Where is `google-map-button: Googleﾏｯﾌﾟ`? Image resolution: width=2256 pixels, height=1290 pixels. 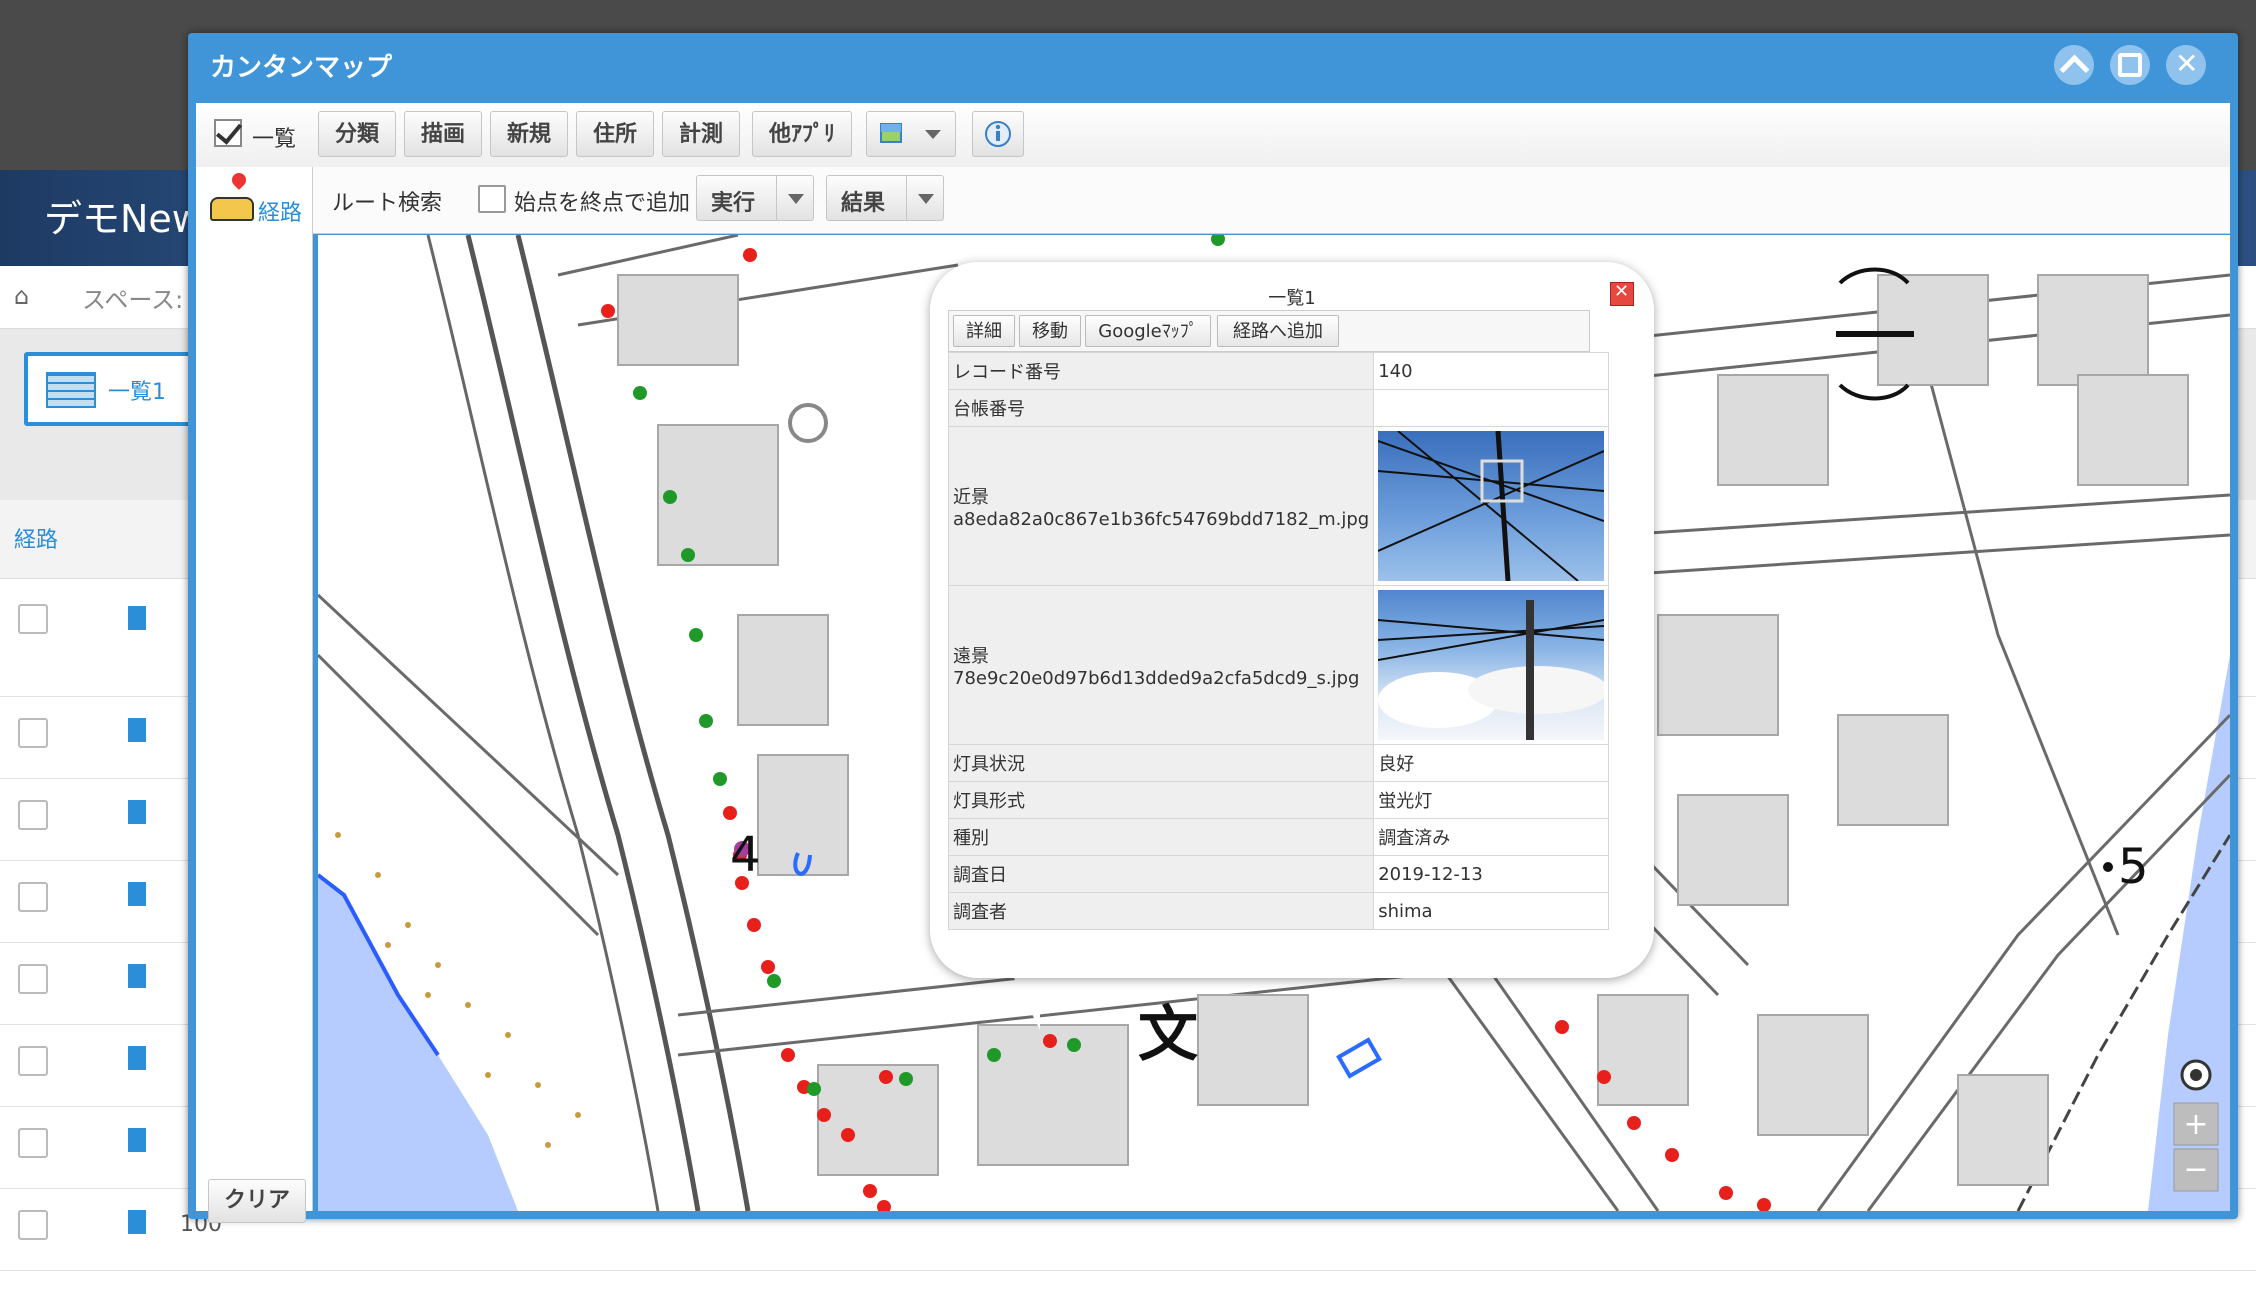
google-map-button: Googleﾏｯﾌﾟ is located at coordinates (1148, 331).